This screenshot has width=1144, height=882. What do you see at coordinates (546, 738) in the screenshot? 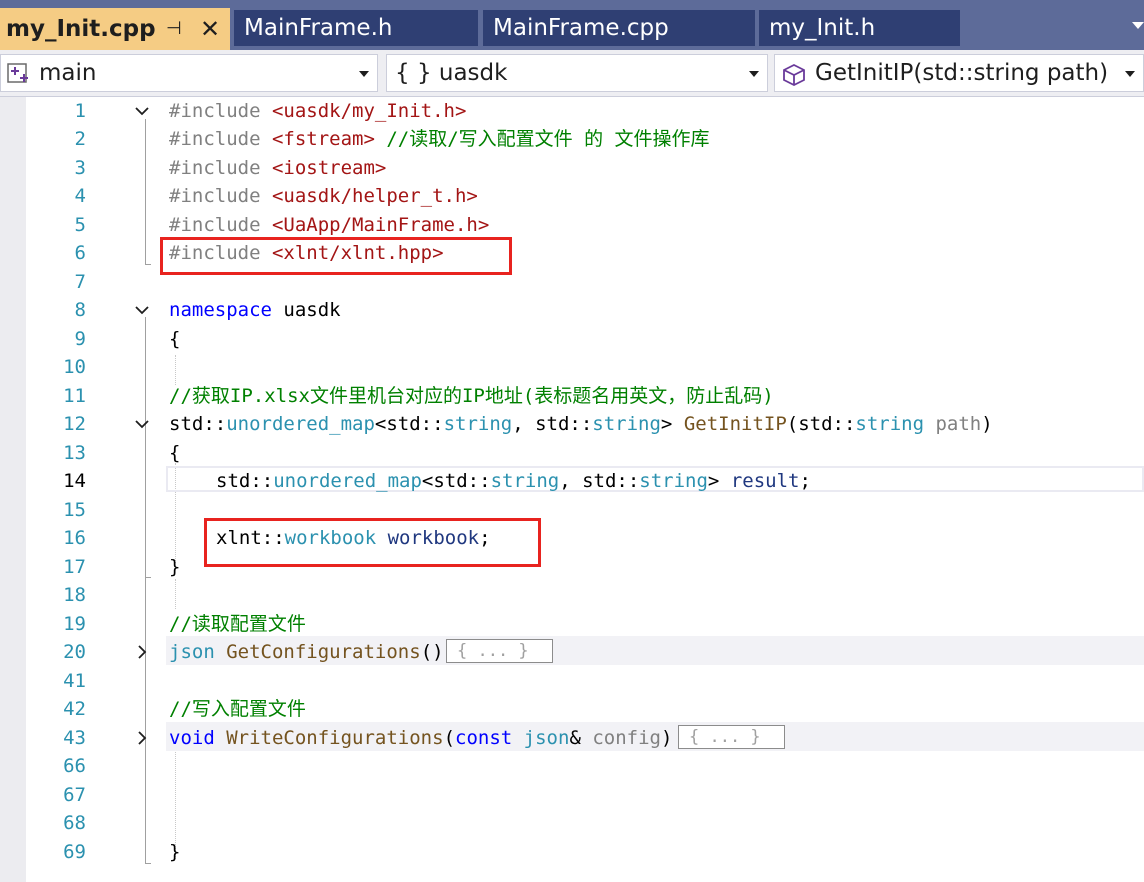
I see `type: json` at bounding box center [546, 738].